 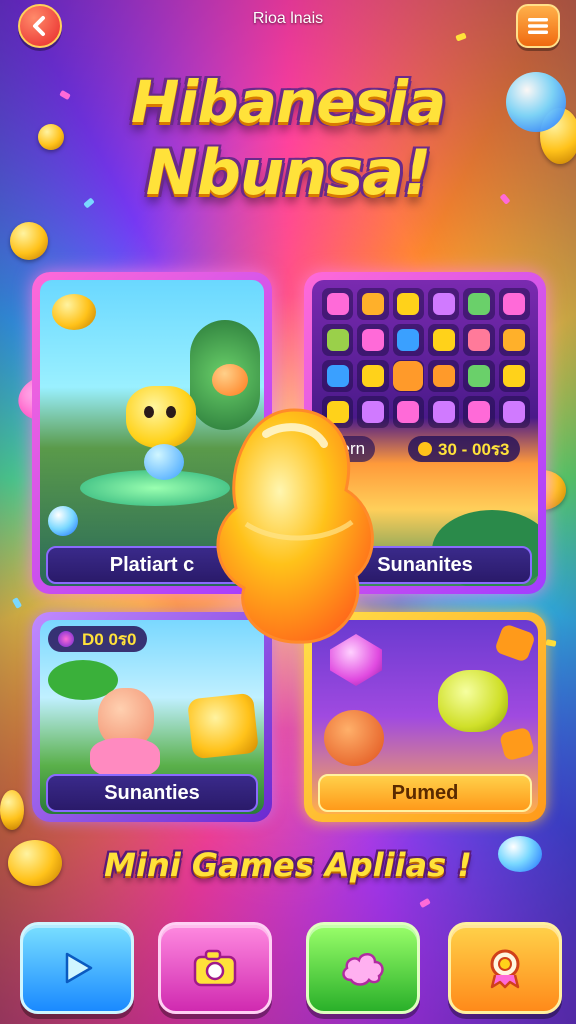 I want to click on card-4-label: Pumed, so click(x=425, y=793).